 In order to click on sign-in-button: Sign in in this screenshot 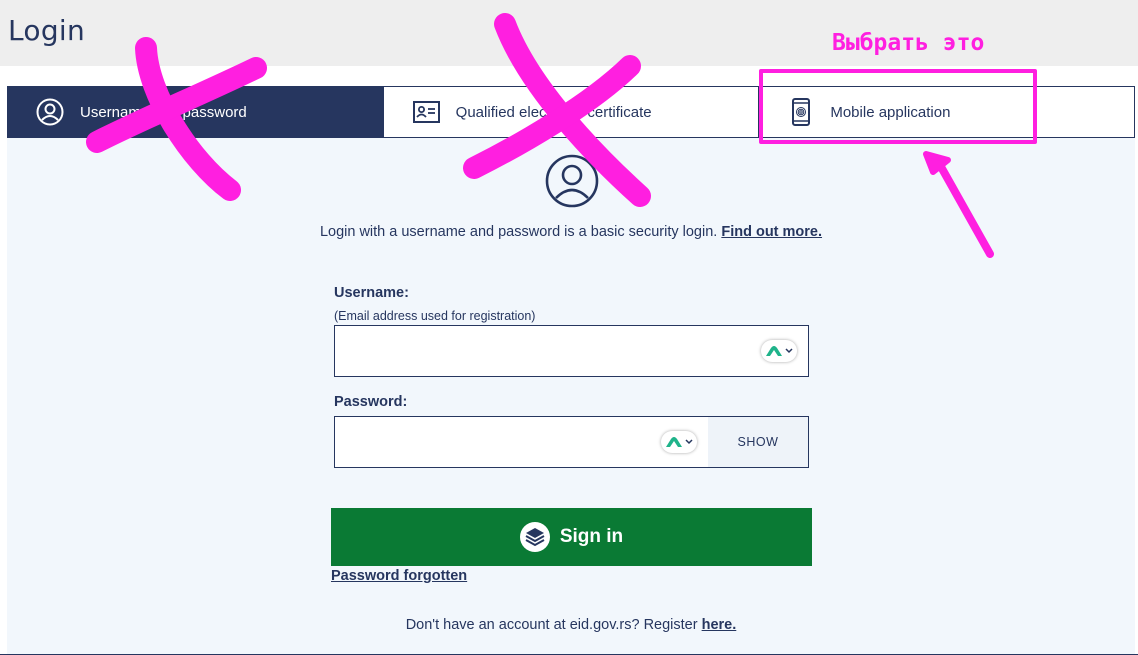, I will do `click(571, 537)`.